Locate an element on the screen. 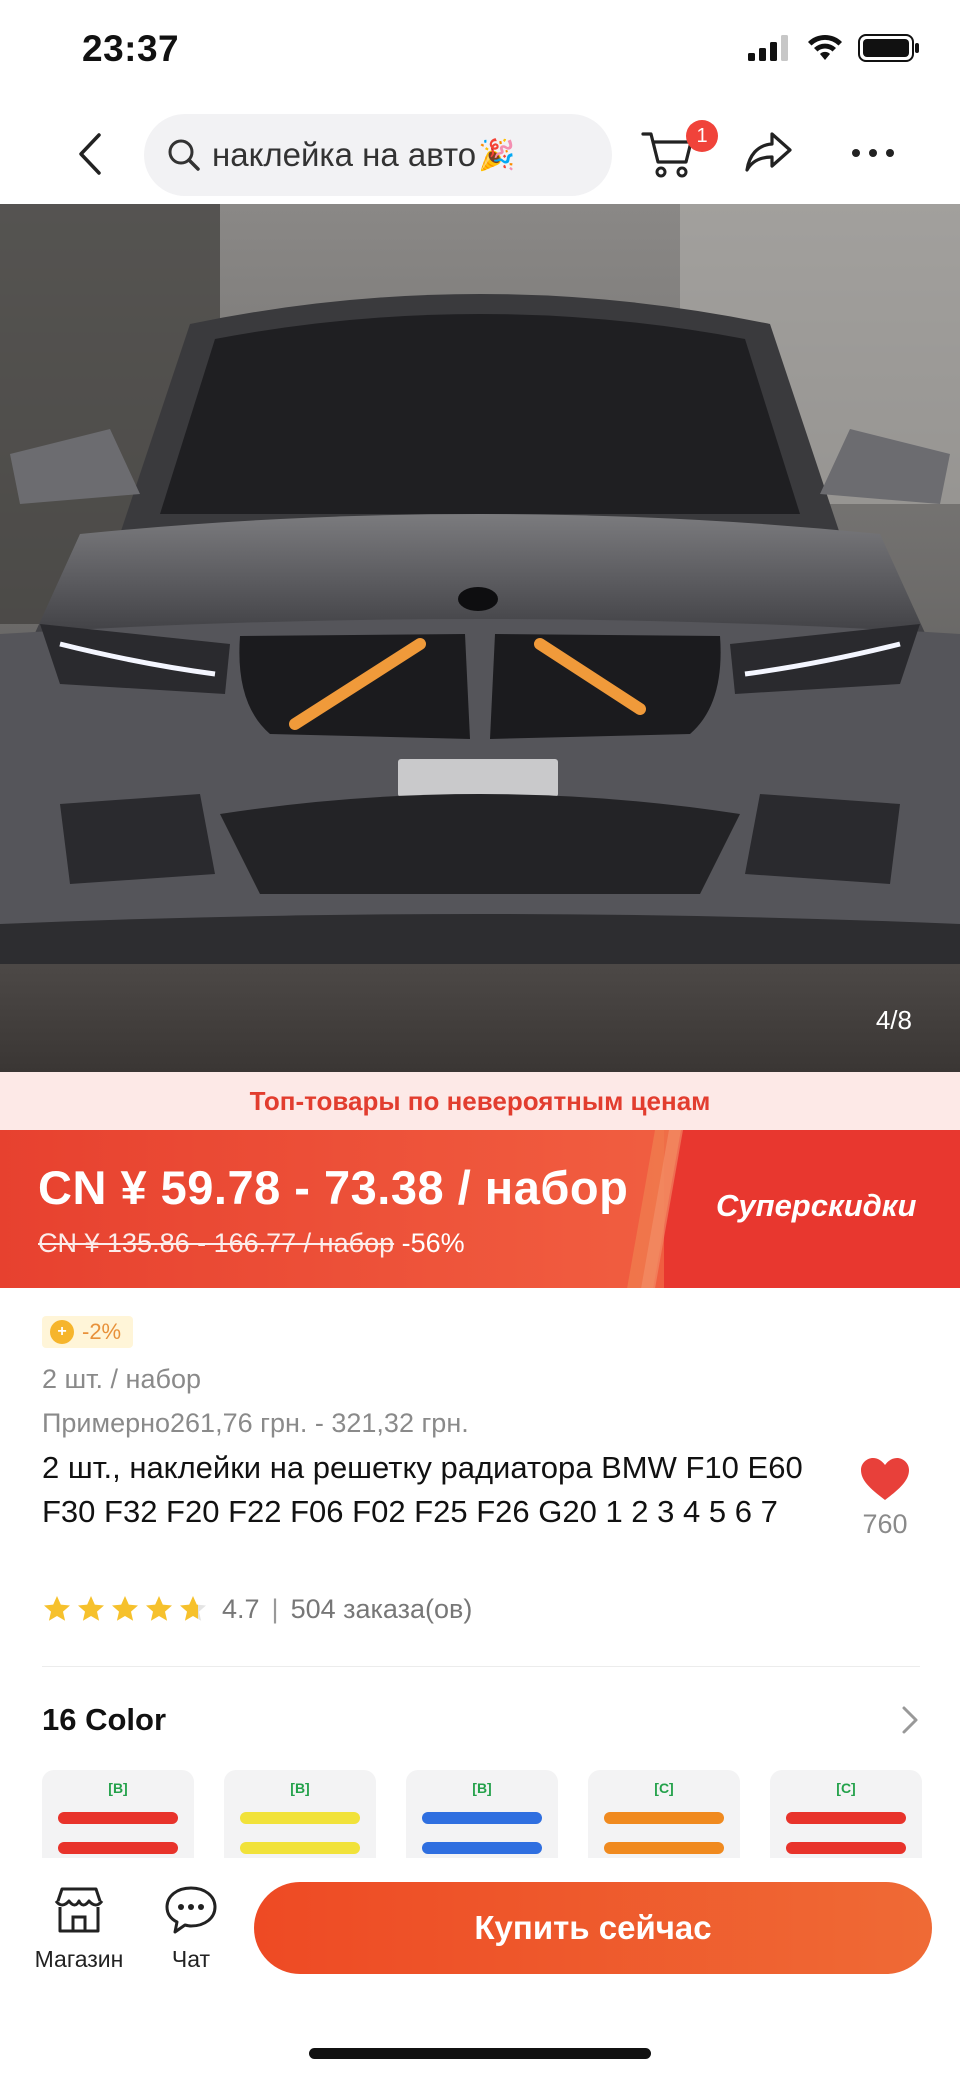  chevron-right-icon is located at coordinates (910, 1720).